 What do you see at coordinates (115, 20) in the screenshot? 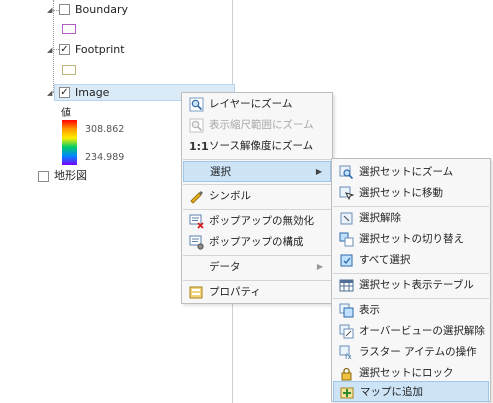
I see `layer-boundary: ◢ Boundary` at bounding box center [115, 20].